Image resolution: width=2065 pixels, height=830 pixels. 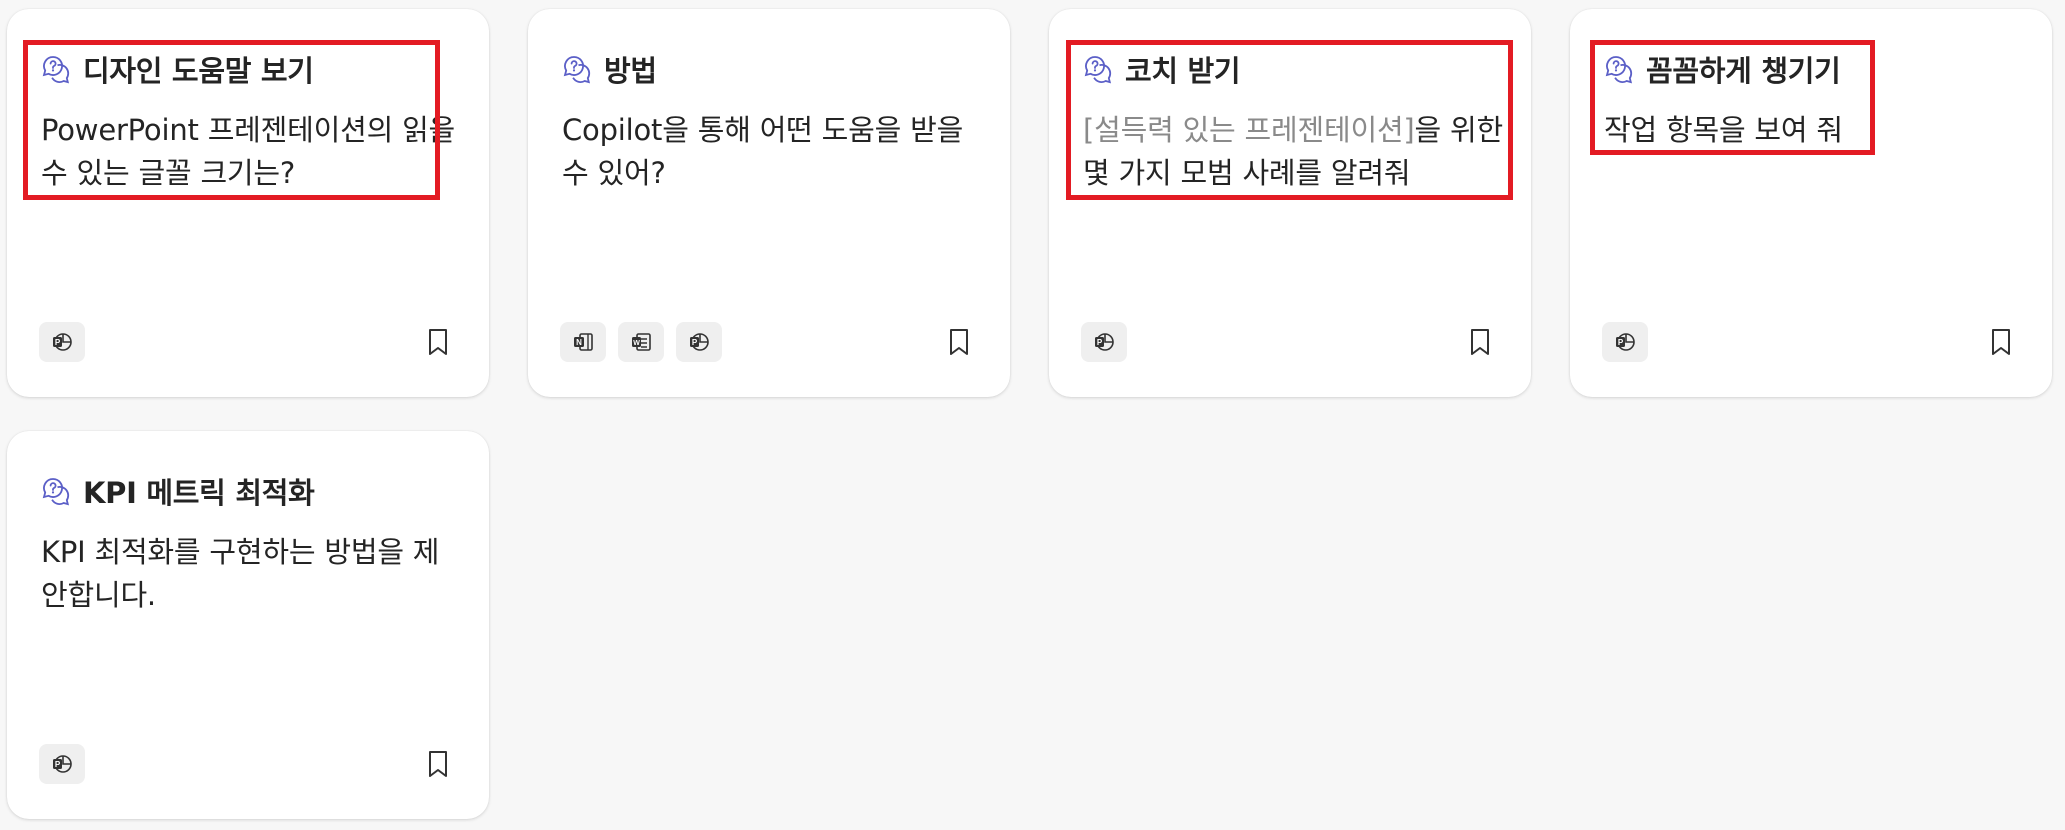 What do you see at coordinates (248, 625) in the screenshot?
I see `prompt-card: KPI 메트릭 최적화 KPI 최적화를 구현하는 방법을 제안합니다. P` at bounding box center [248, 625].